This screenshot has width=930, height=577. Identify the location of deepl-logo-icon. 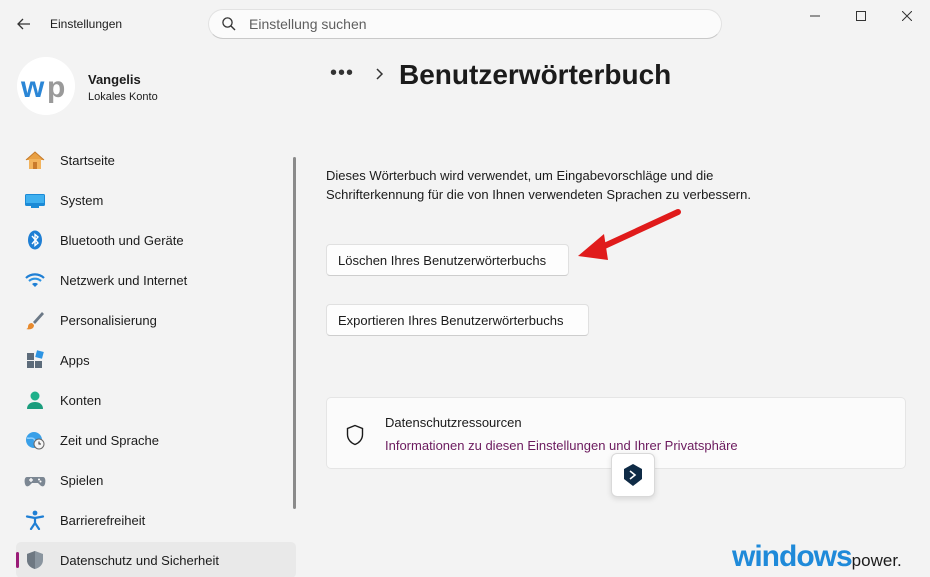
(633, 475).